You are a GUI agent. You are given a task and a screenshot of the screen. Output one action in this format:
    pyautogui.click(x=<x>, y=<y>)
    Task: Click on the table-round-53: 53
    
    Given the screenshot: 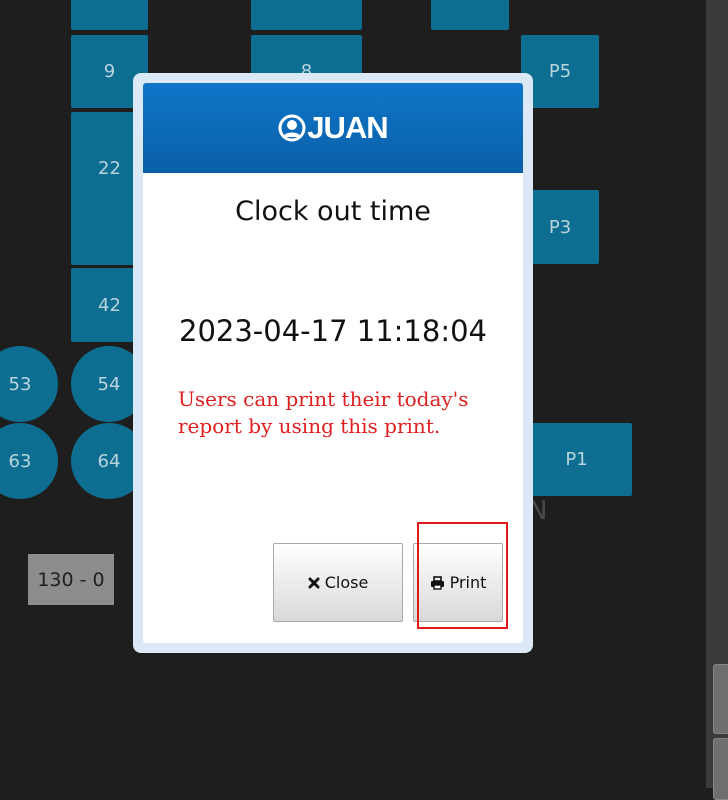 What is the action you would take?
    pyautogui.click(x=29, y=384)
    